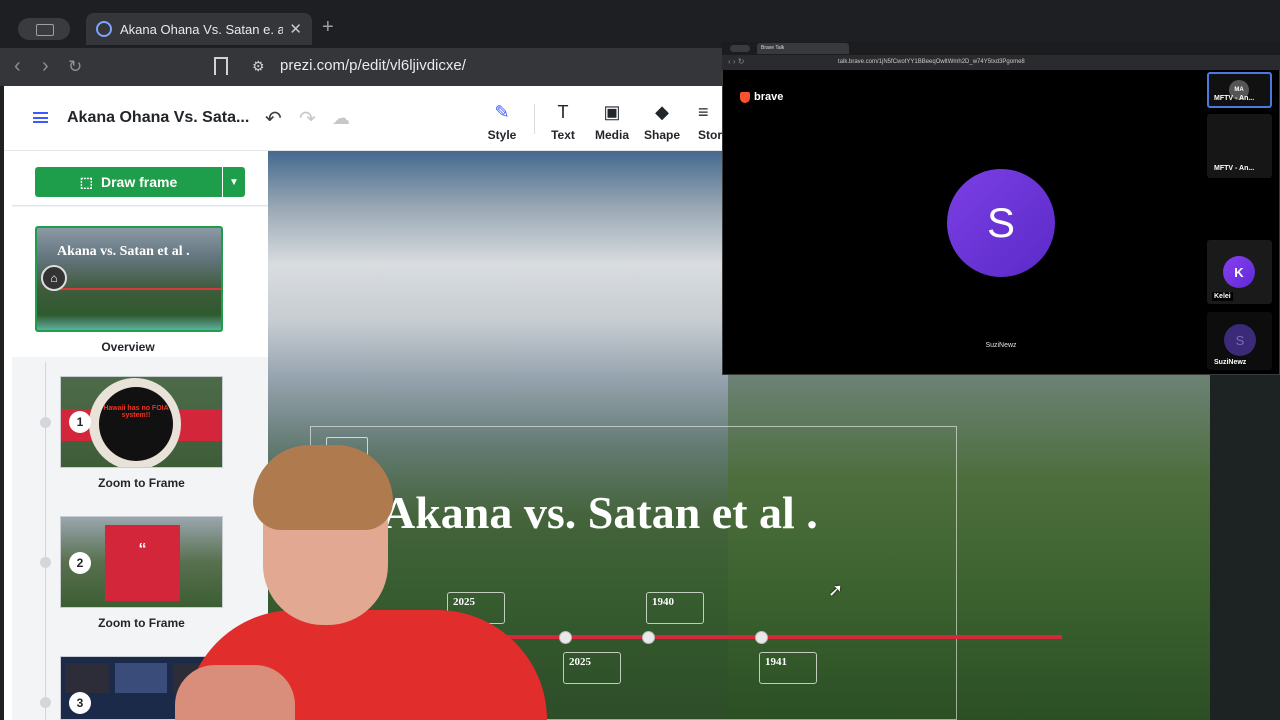 This screenshot has width=1280, height=720. I want to click on browser-tab-title: Akana Ohana Vs. Satan e. al | P, so click(202, 29).